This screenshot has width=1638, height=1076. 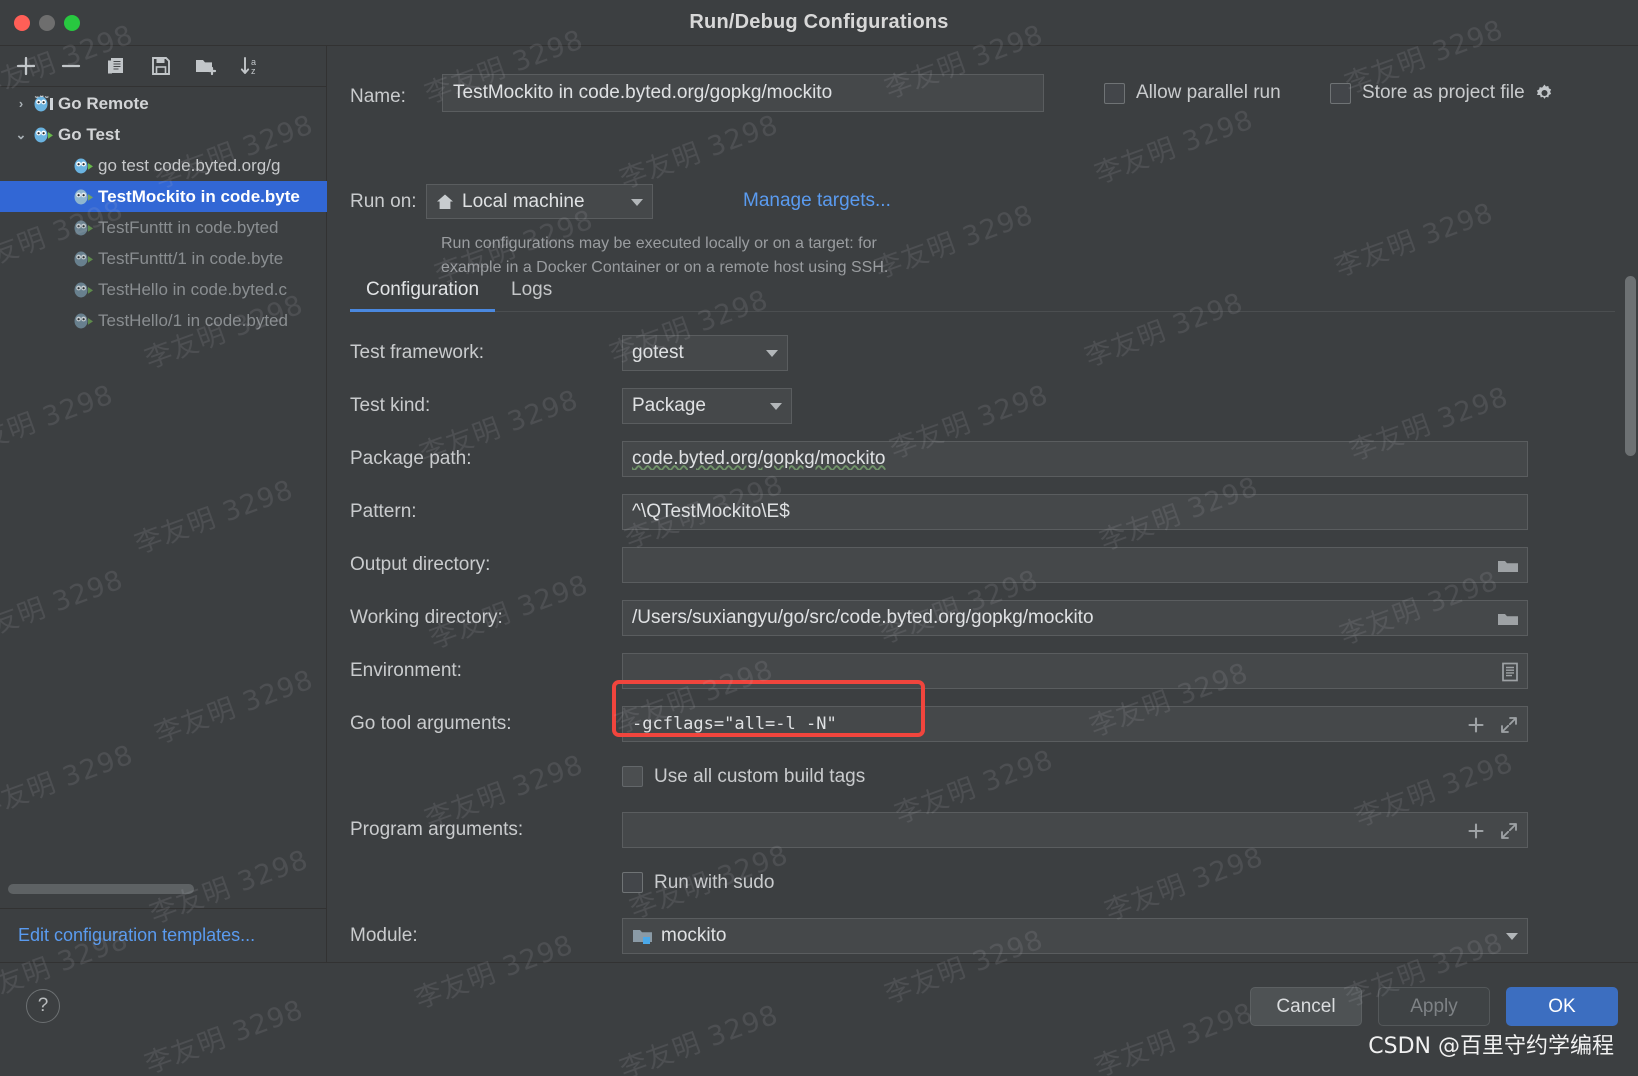 I want to click on add-icon, so click(x=26, y=66).